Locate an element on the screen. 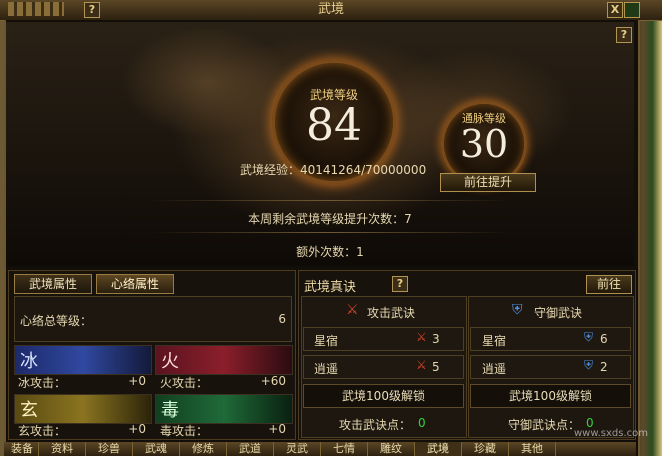 The width and height of the screenshot is (662, 456). attack-unlock-slot: 武境100级解锁 is located at coordinates (383, 396).